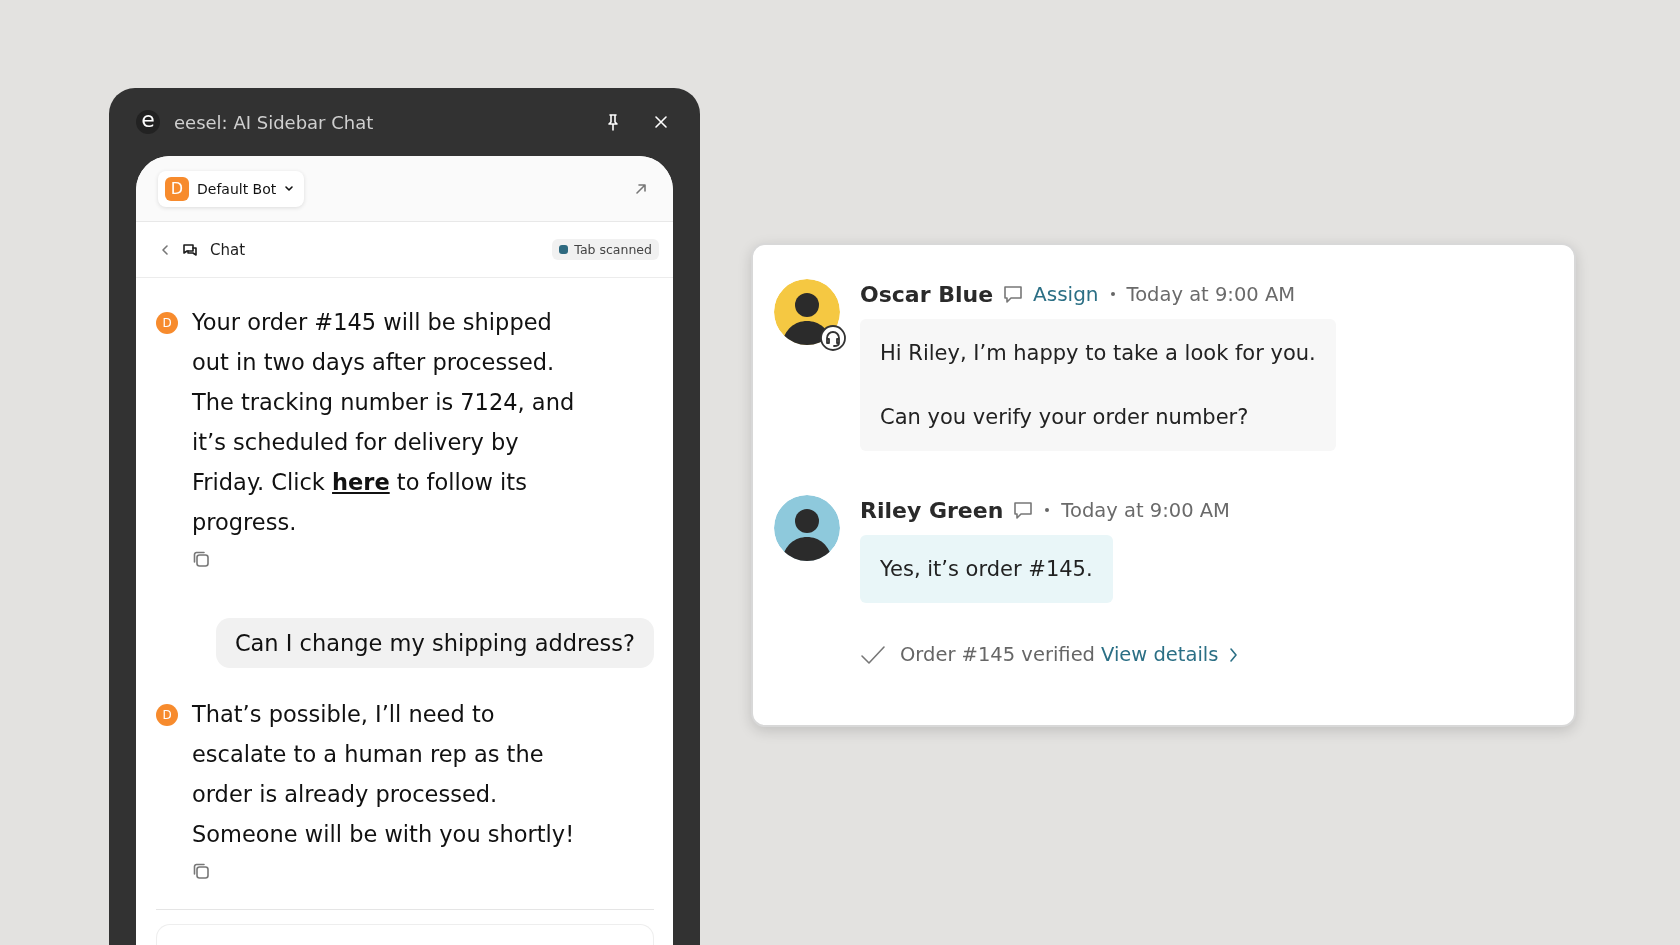  What do you see at coordinates (384, 422) in the screenshot?
I see `bot-message: Your order #145 will be shipped out in two days after processed. The tracking number is 7124, and it’s scheduled for delivery by Friday. Click here to follow its progress.` at bounding box center [384, 422].